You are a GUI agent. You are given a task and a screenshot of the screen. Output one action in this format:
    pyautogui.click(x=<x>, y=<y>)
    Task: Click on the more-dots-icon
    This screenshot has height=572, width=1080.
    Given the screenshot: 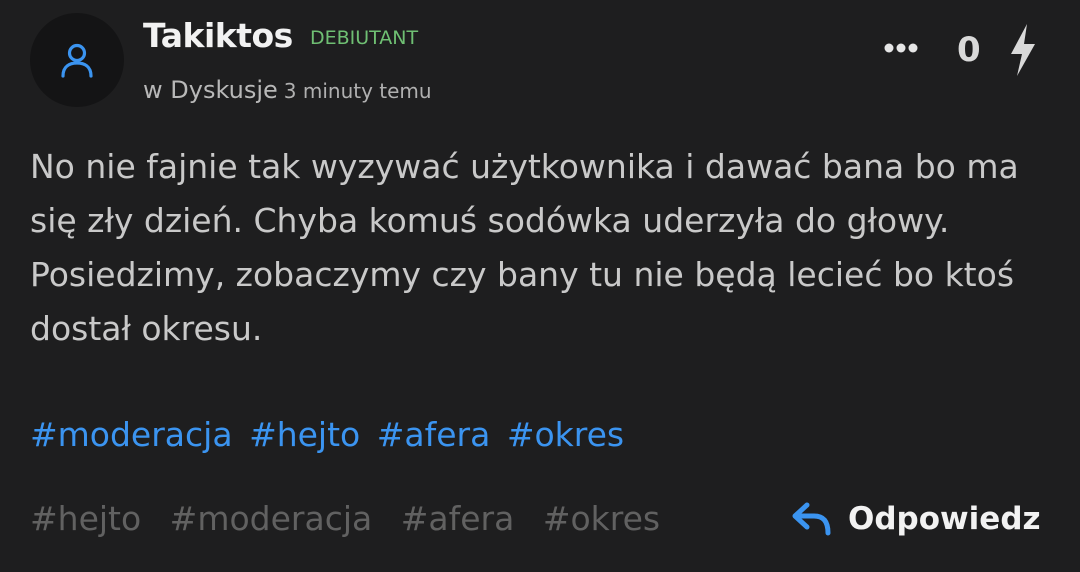 What is the action you would take?
    pyautogui.click(x=901, y=48)
    